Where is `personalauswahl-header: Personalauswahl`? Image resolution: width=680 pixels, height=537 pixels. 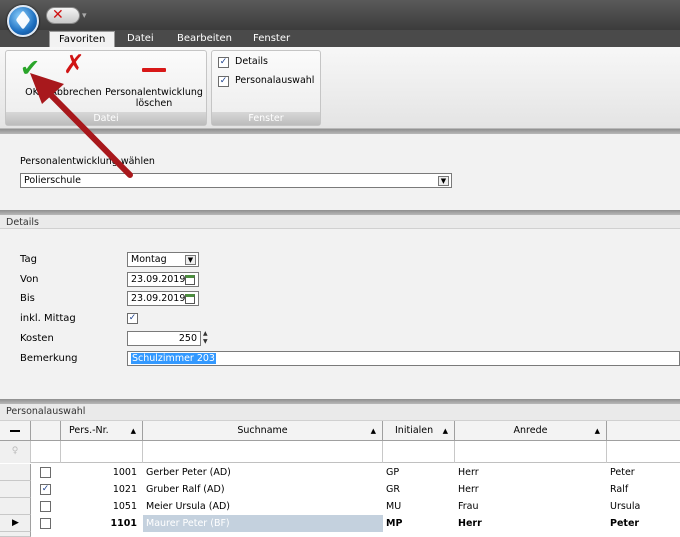
personalauswahl-header: Personalauswahl is located at coordinates (340, 412).